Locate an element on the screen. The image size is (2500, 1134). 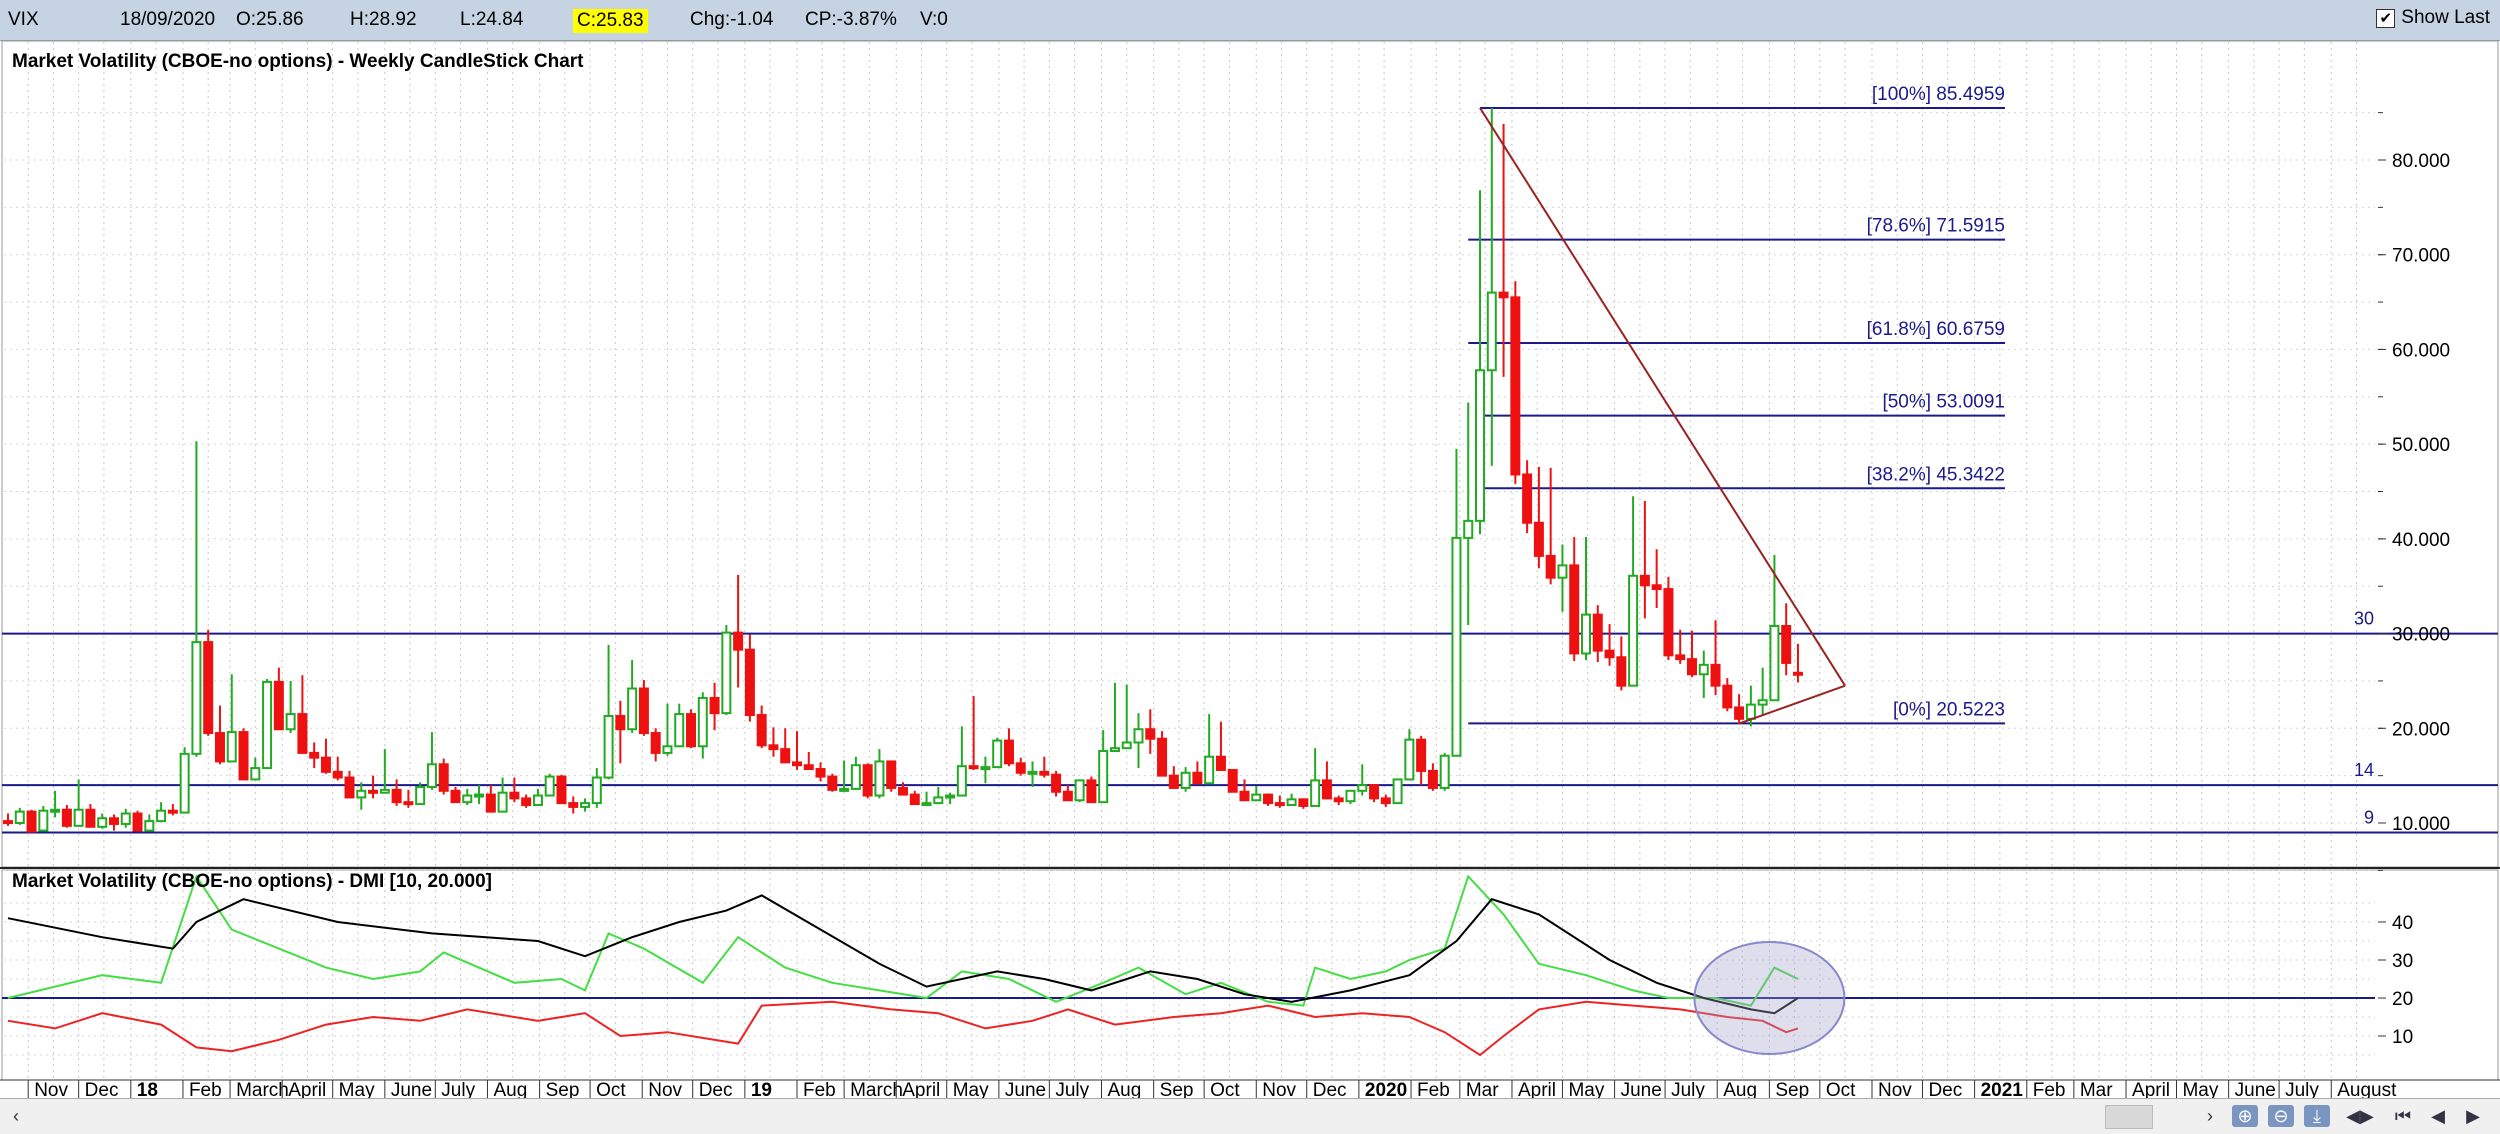
zoom-fit-icon: ⤓ is located at coordinates (2317, 1116).